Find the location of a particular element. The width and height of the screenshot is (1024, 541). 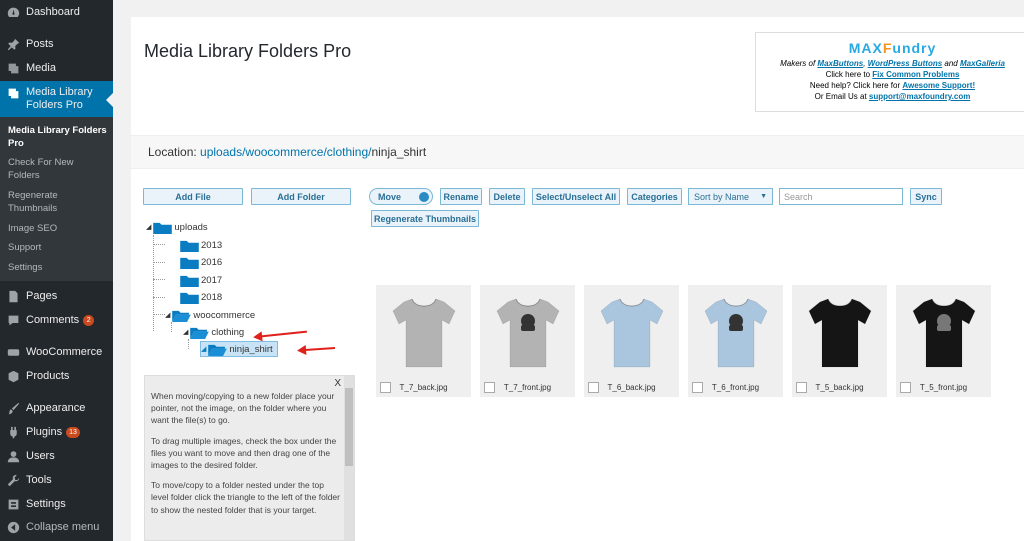

users-icon is located at coordinates (13, 456).